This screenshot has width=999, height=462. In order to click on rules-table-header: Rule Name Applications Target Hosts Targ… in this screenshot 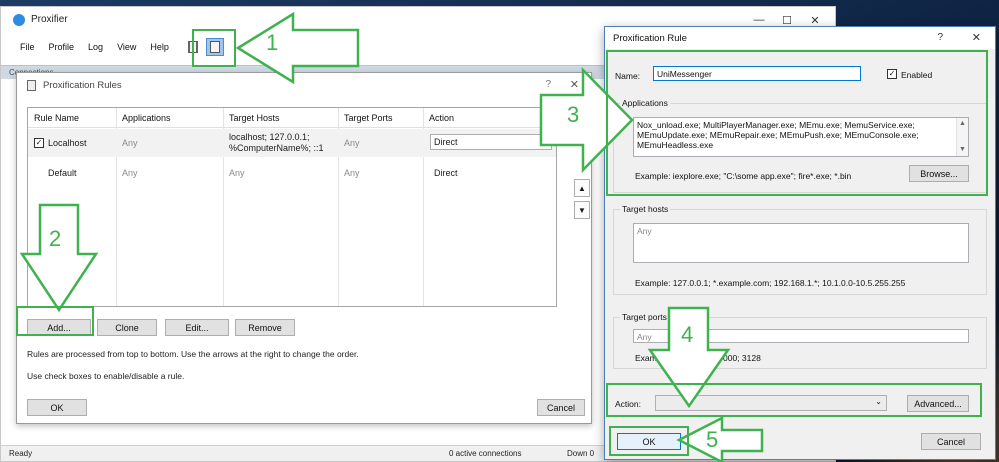, I will do `click(292, 118)`.